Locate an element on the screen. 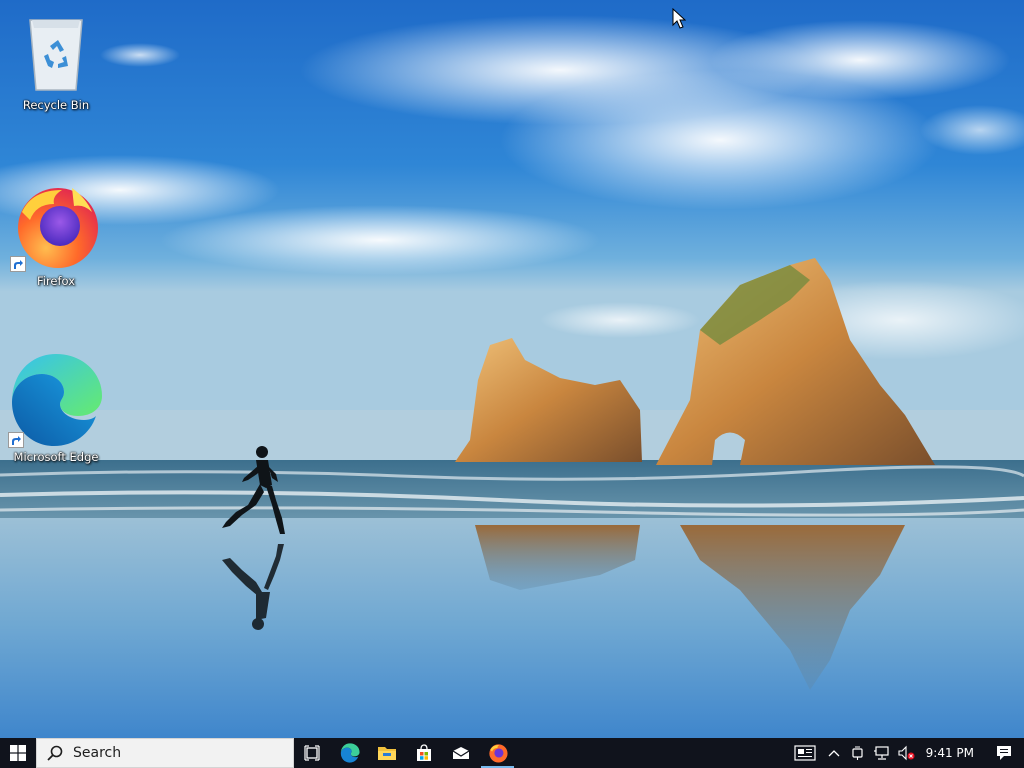 This screenshot has width=1024, height=768. chevron-up-icon is located at coordinates (834, 753).